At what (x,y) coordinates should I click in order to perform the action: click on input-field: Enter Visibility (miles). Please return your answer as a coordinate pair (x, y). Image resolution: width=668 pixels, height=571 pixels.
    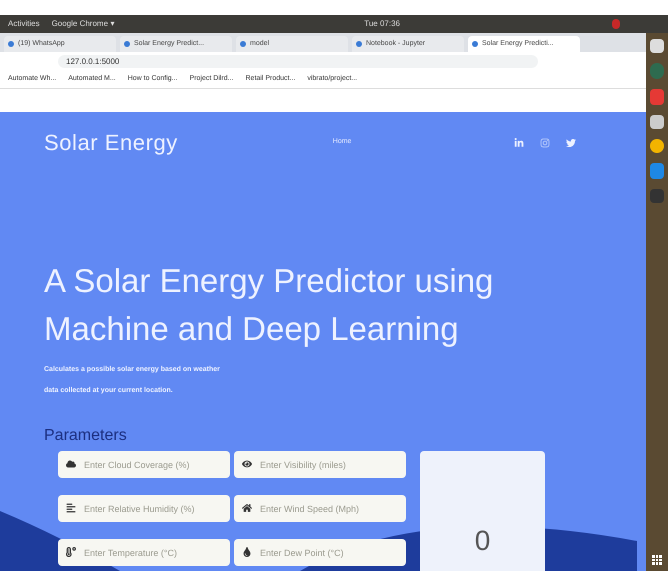
    Looking at the image, I should click on (320, 464).